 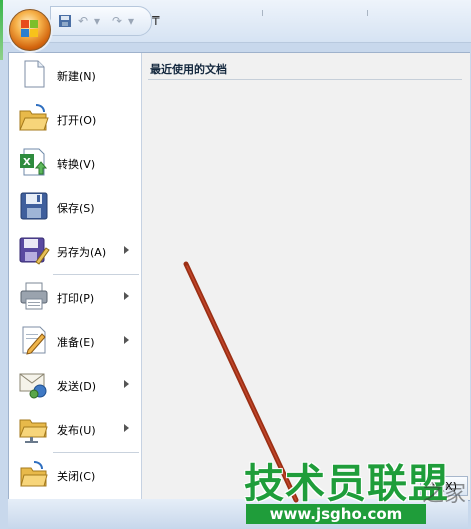 What do you see at coordinates (336, 514) in the screenshot?
I see `watermark-url: www.jsgho.com` at bounding box center [336, 514].